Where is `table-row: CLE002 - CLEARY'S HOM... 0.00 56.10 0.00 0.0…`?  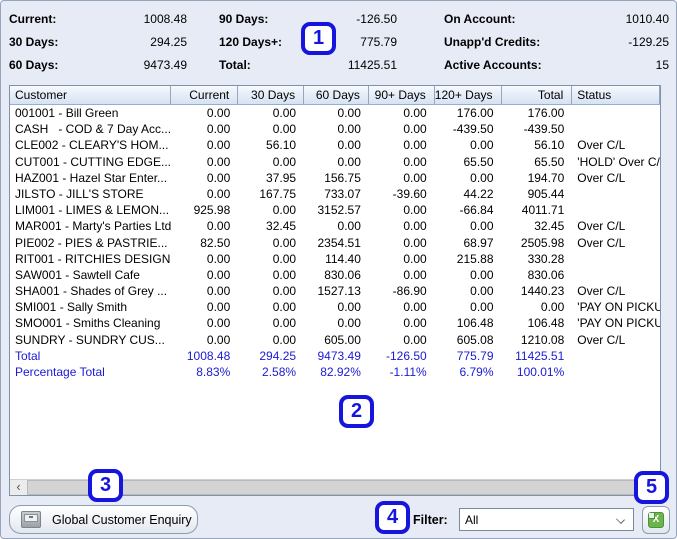
table-row: CLE002 - CLEARY'S HOM... 0.00 56.10 0.00 0.0… is located at coordinates (335, 145).